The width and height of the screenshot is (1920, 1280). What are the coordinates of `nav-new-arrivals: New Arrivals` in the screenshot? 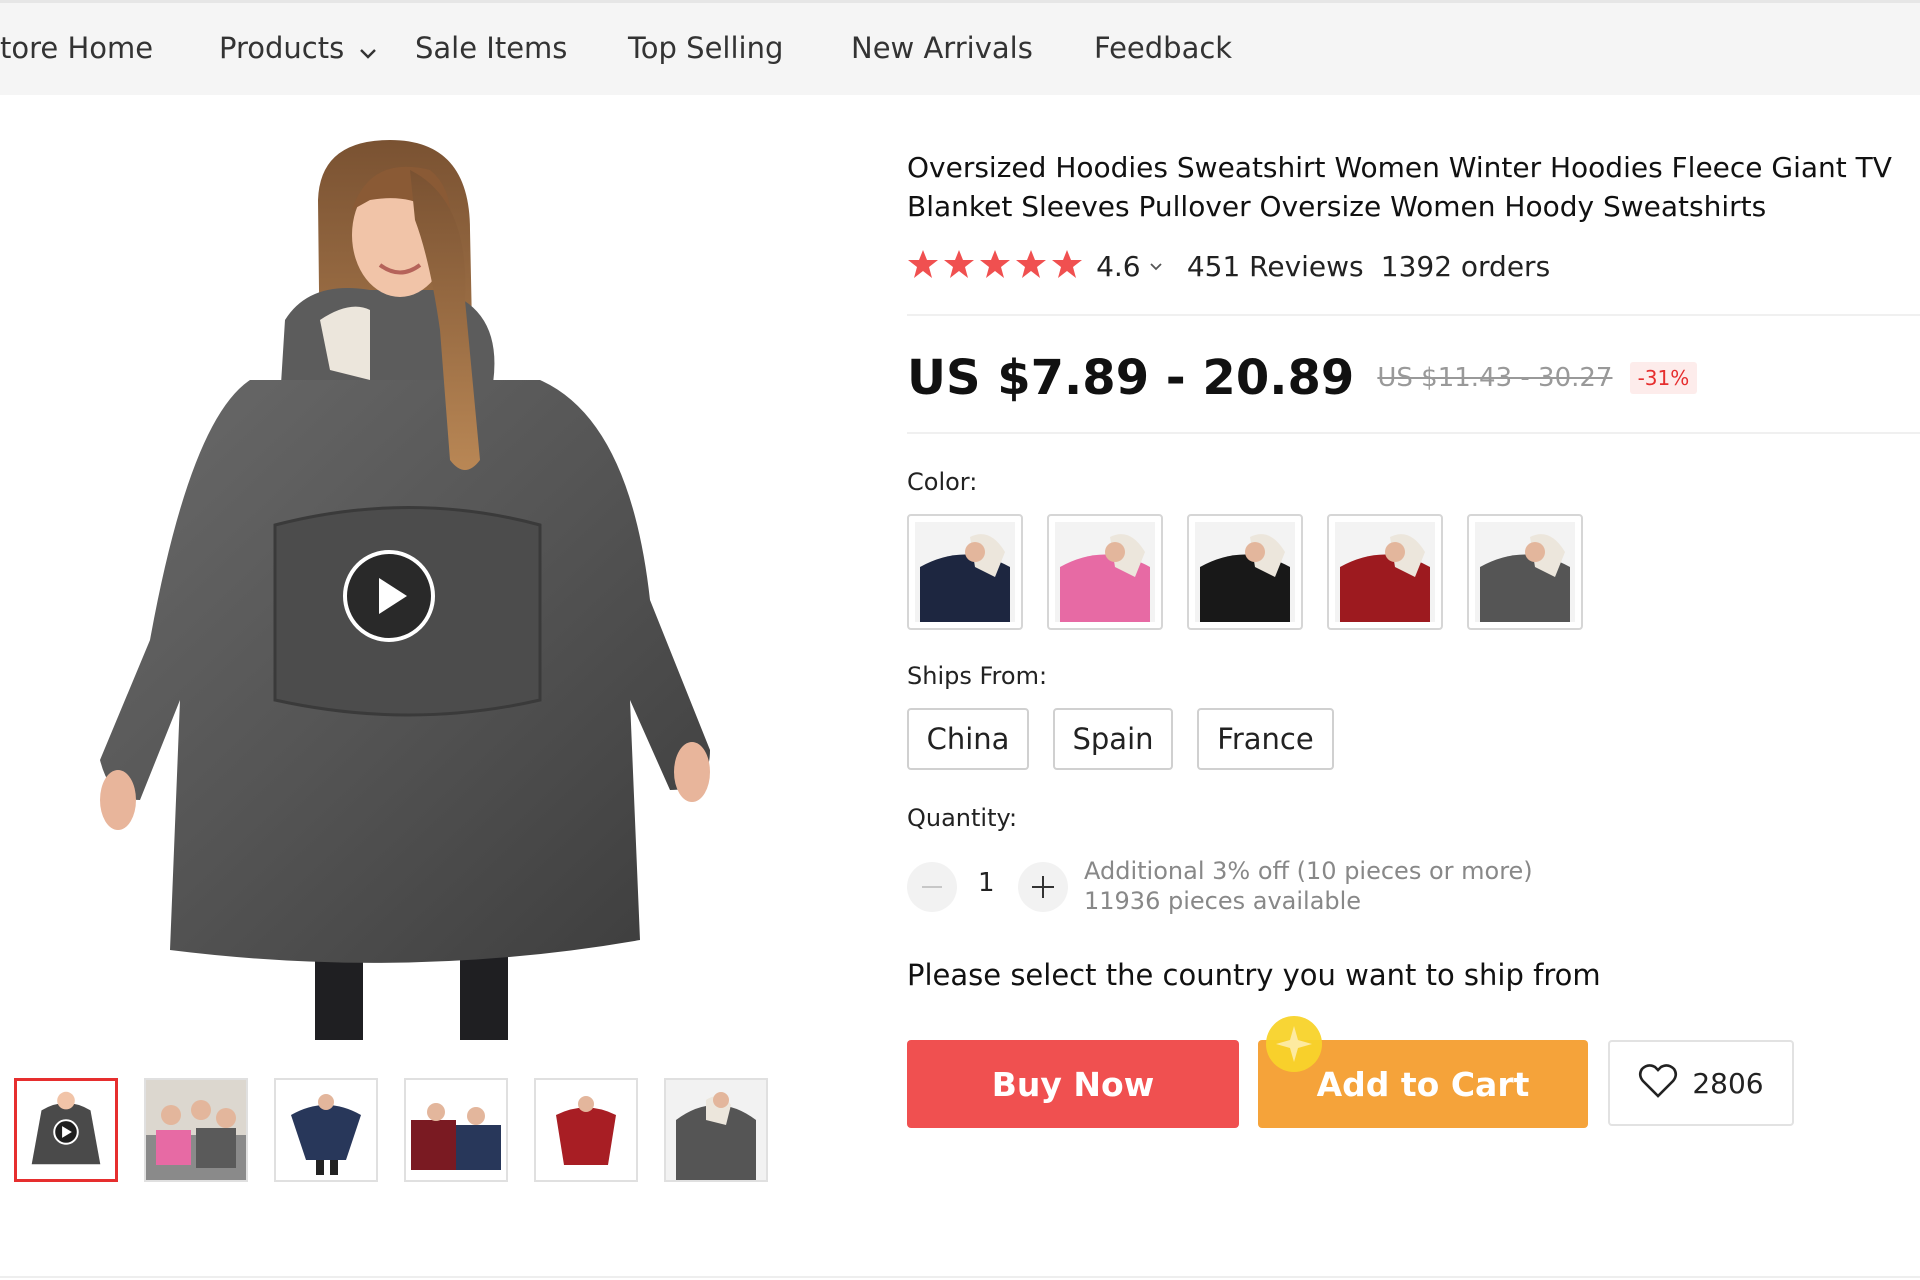 It's located at (942, 48).